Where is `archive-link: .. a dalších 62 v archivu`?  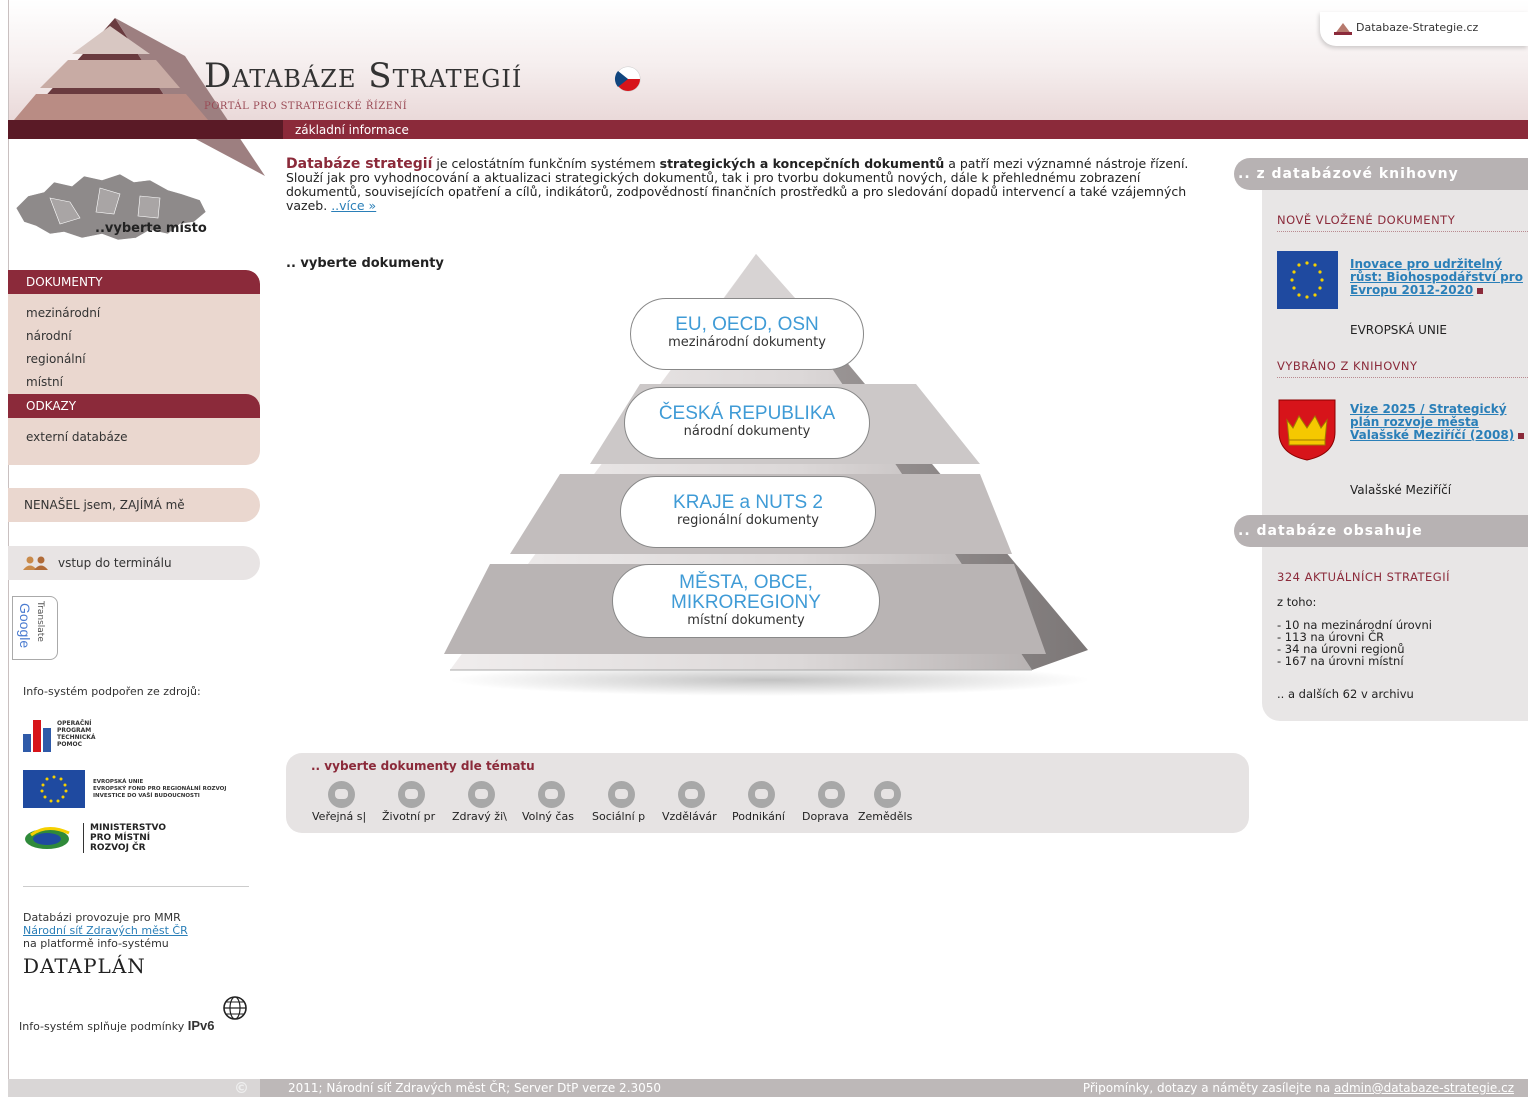 archive-link: .. a dalších 62 v archivu is located at coordinates (1345, 694).